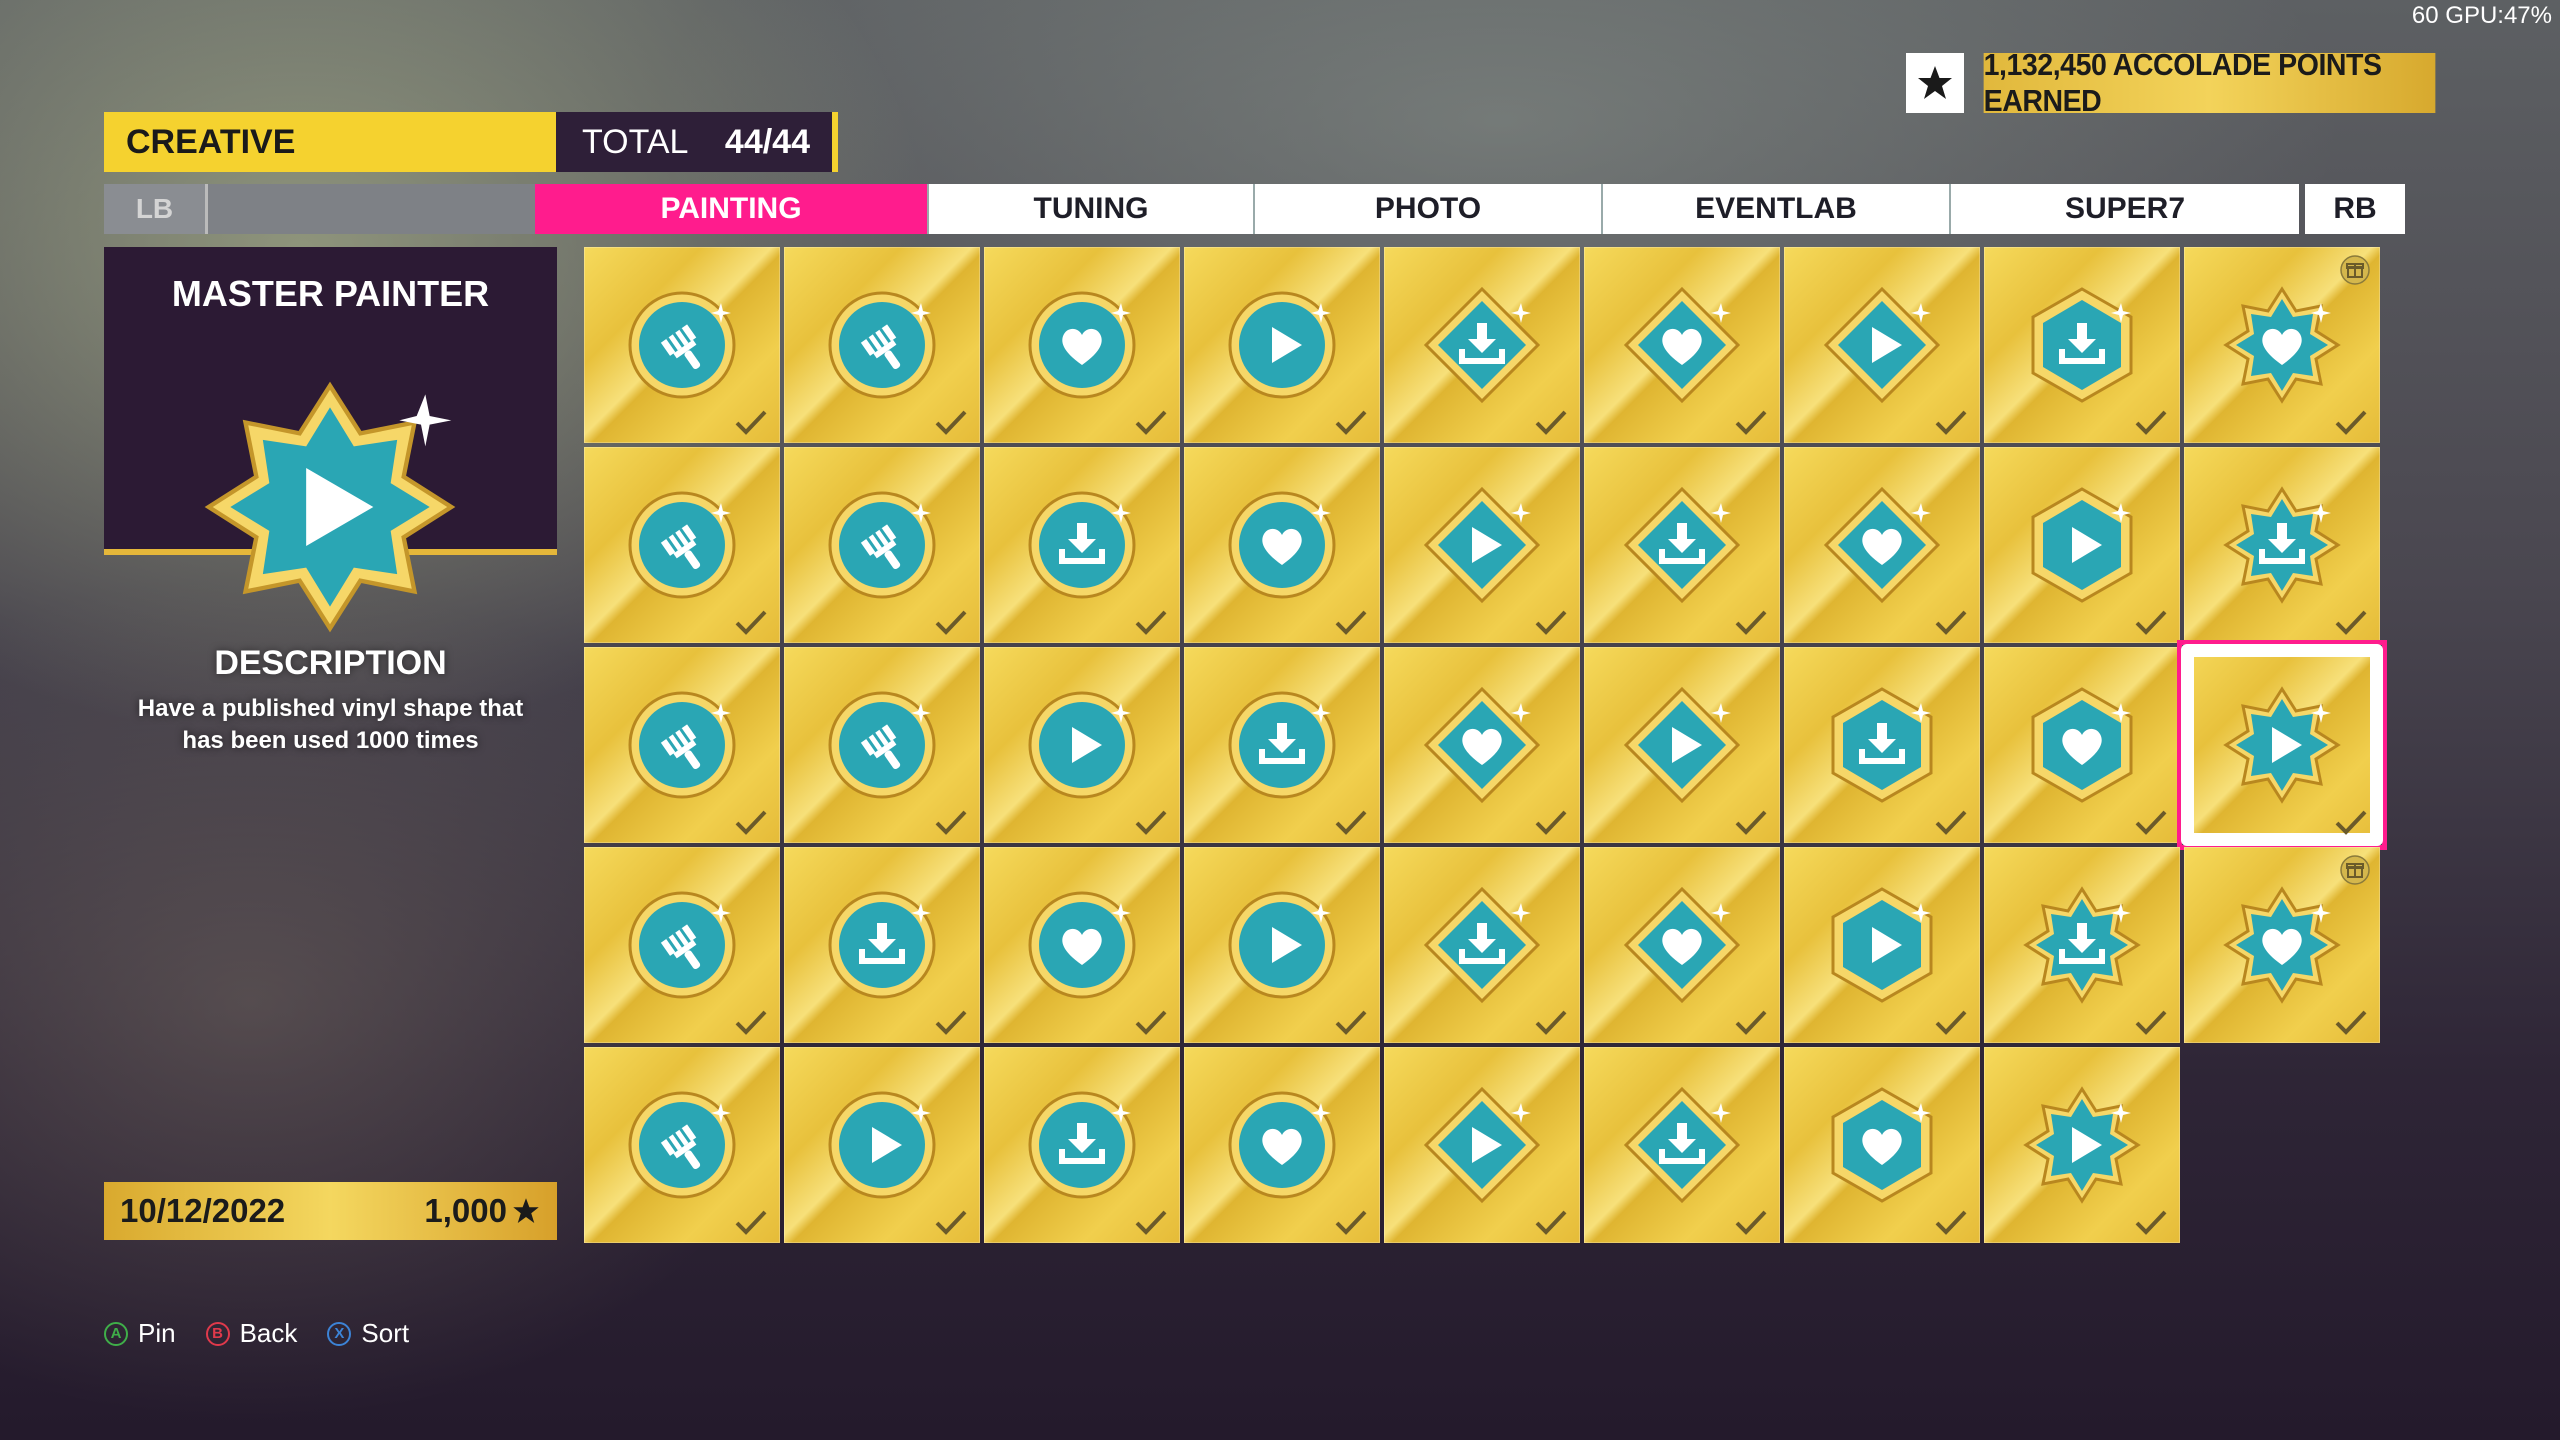 Image resolution: width=2560 pixels, height=1440 pixels. I want to click on tab-painting: PAINTING, so click(732, 209).